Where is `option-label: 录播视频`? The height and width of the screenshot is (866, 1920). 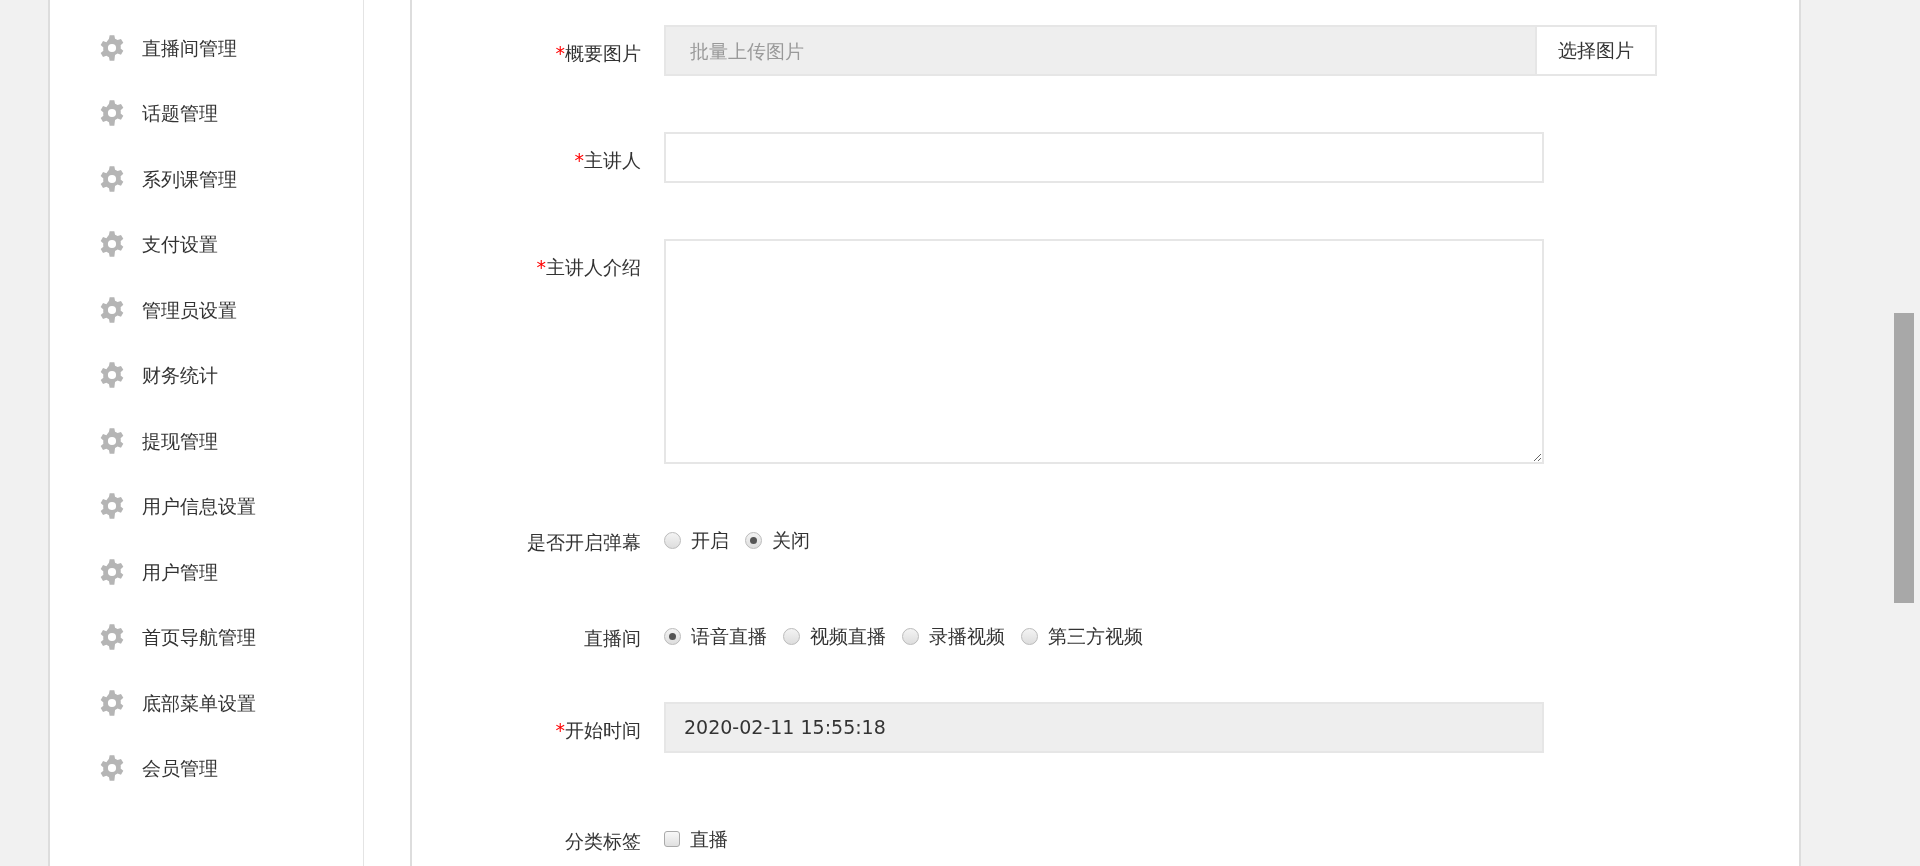
option-label: 录播视频 is located at coordinates (967, 636).